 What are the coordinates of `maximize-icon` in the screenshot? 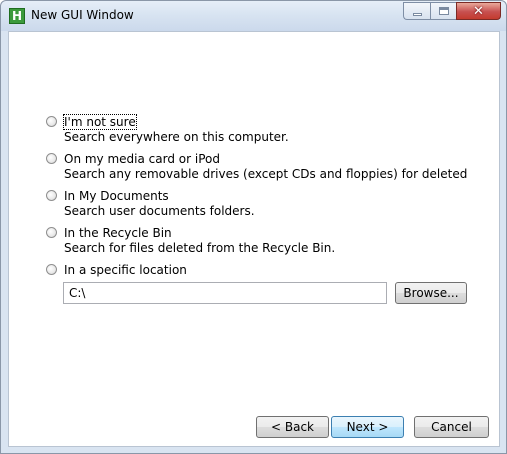 It's located at (443, 11).